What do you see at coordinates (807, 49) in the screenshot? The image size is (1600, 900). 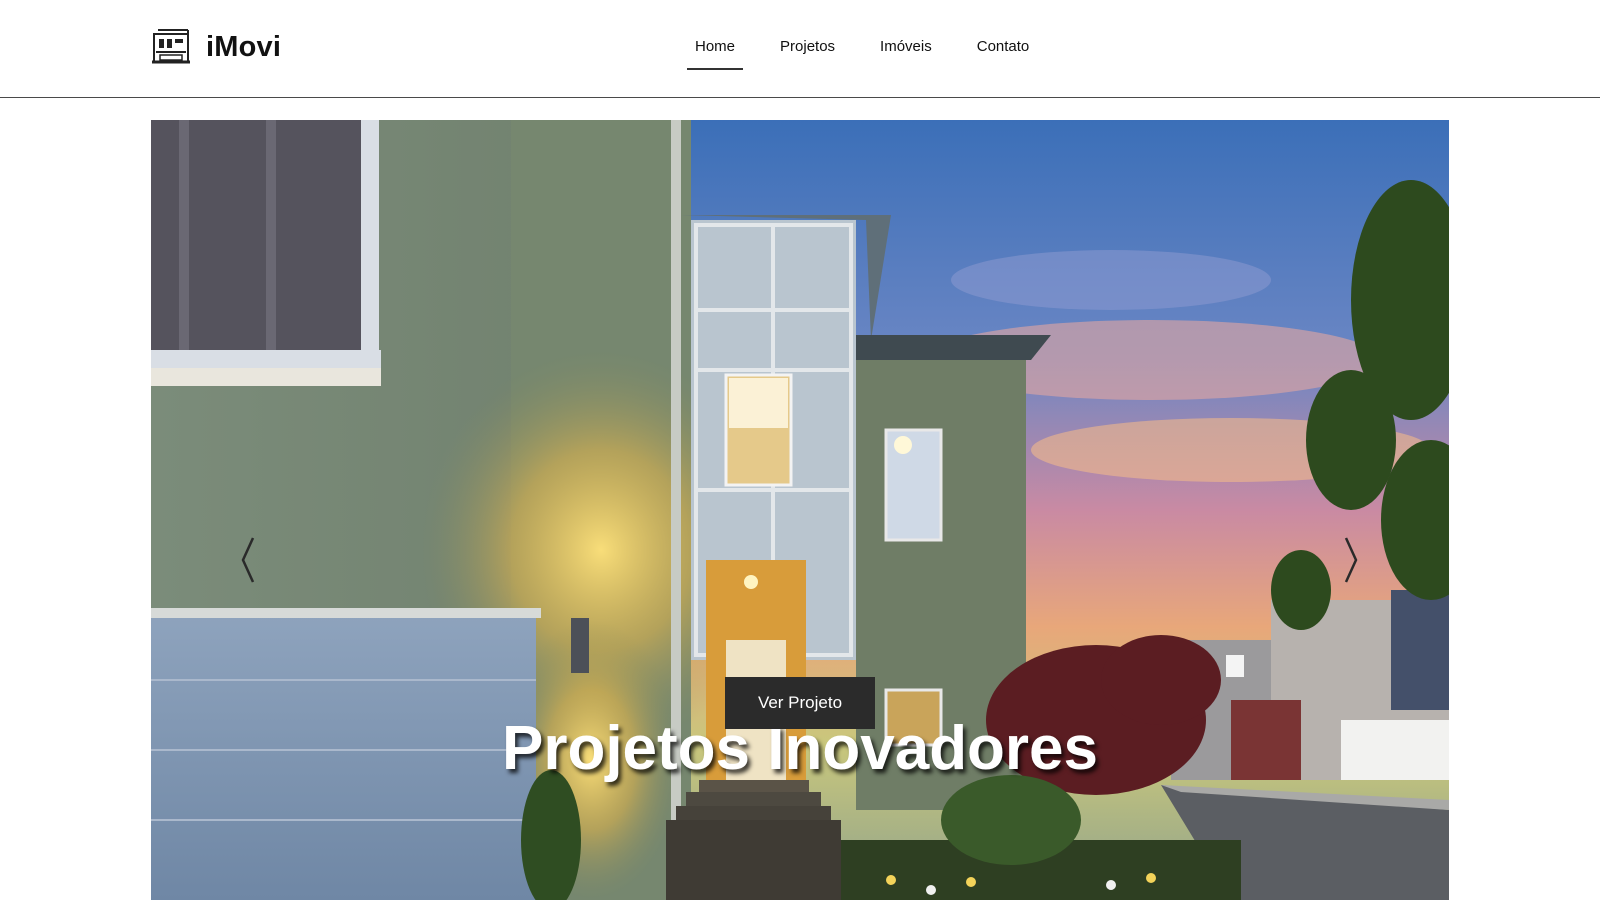 I see `nav-item-projetos: Projetos` at bounding box center [807, 49].